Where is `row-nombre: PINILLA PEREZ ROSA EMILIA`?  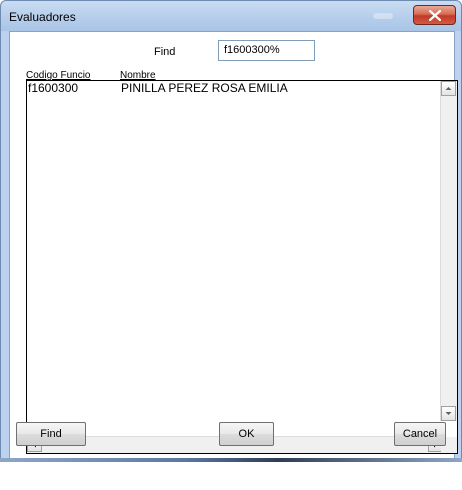 row-nombre: PINILLA PEREZ ROSA EMILIA is located at coordinates (204, 88).